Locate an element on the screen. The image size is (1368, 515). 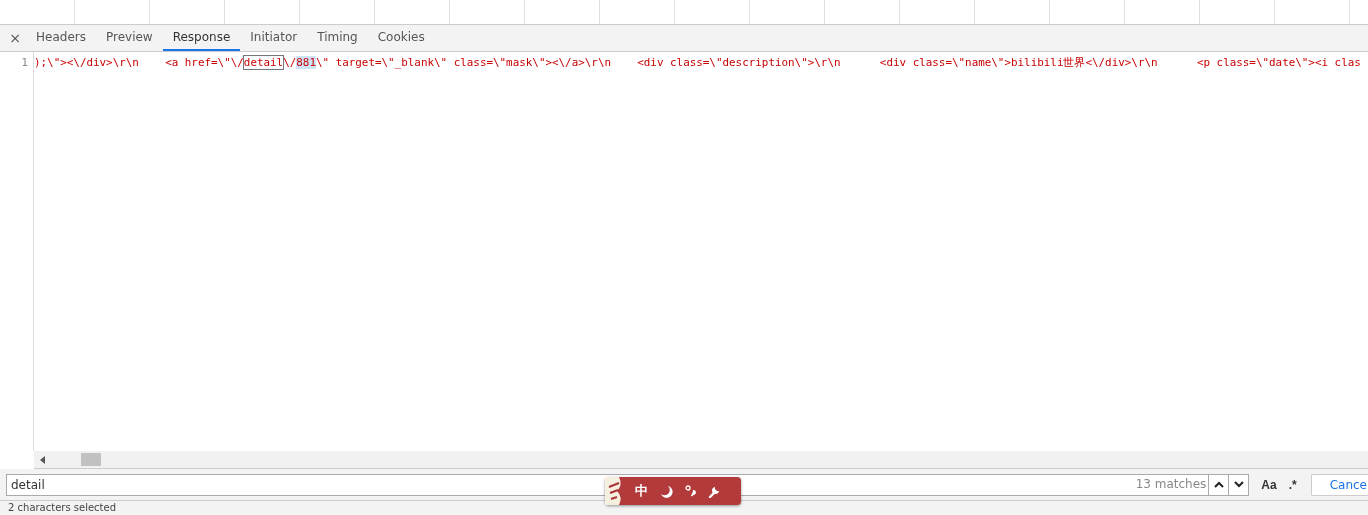
match-case-toggle: Aa is located at coordinates (1269, 484).